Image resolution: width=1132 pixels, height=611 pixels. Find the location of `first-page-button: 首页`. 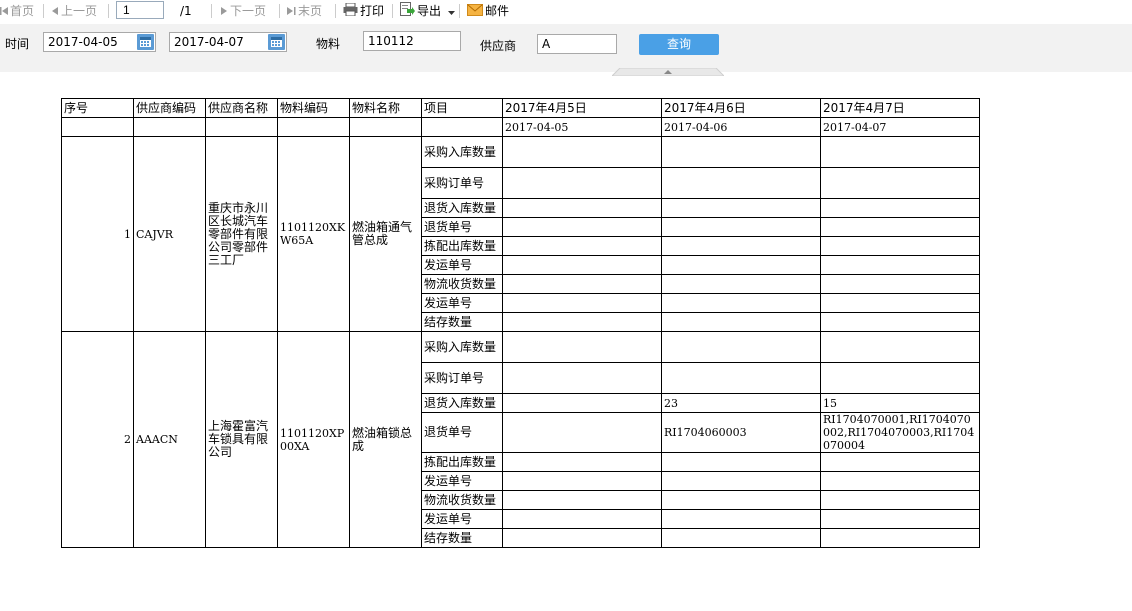

first-page-button: 首页 is located at coordinates (17, 11).